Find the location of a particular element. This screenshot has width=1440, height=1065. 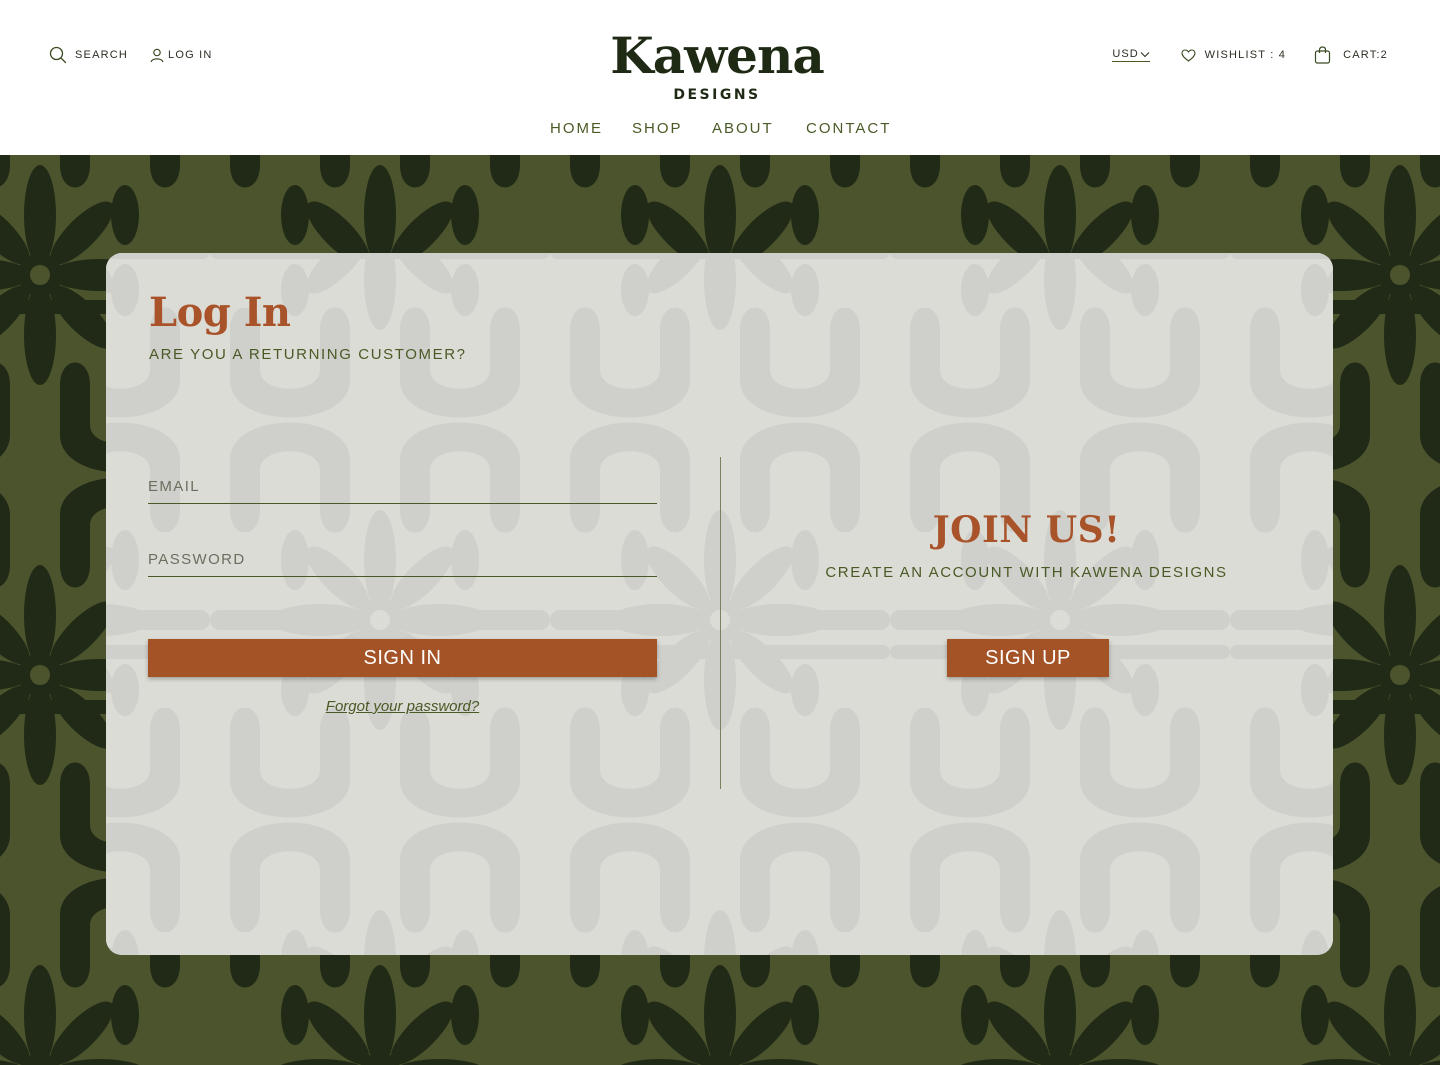

cart-label: CART:2 is located at coordinates (1365, 55).